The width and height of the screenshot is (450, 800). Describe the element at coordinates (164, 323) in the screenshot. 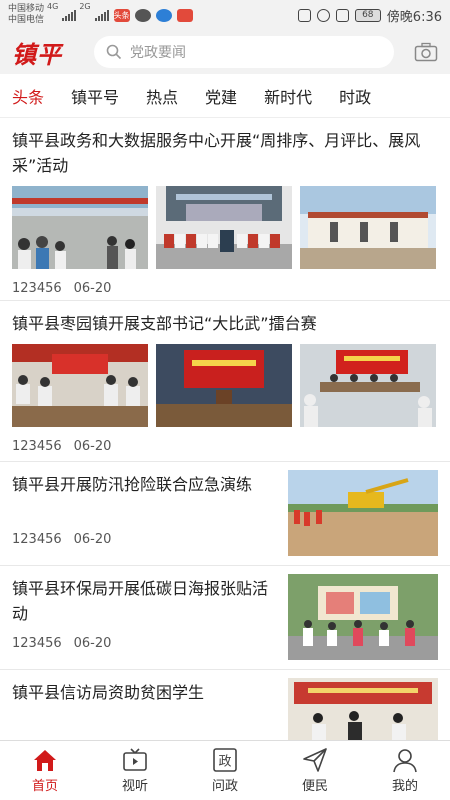

I see `news-title: 镇平县枣园镇开展支部书记“大比武”擂台赛` at that location.